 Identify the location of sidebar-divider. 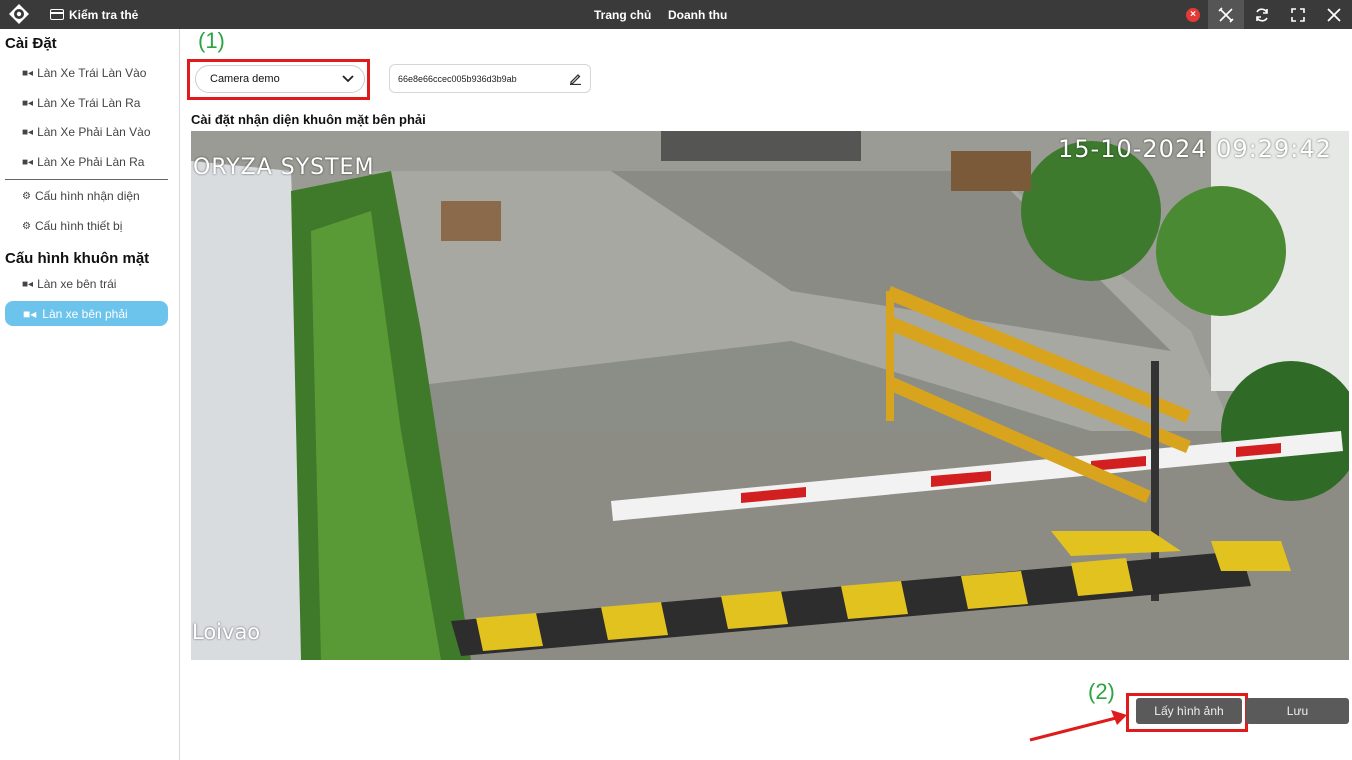
(86, 179).